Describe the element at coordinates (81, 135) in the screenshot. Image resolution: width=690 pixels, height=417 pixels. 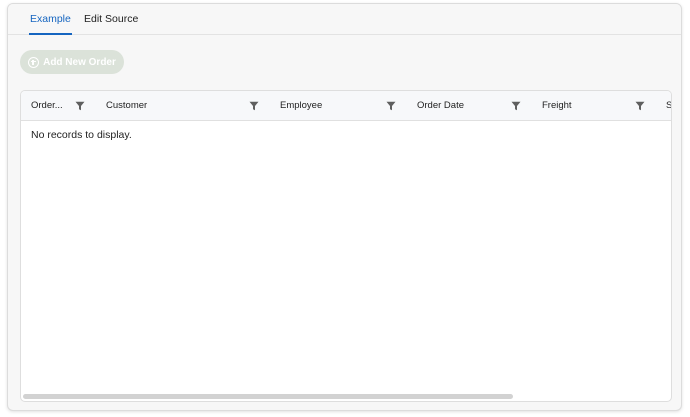
I see `no-records-message: No records to display.` at that location.